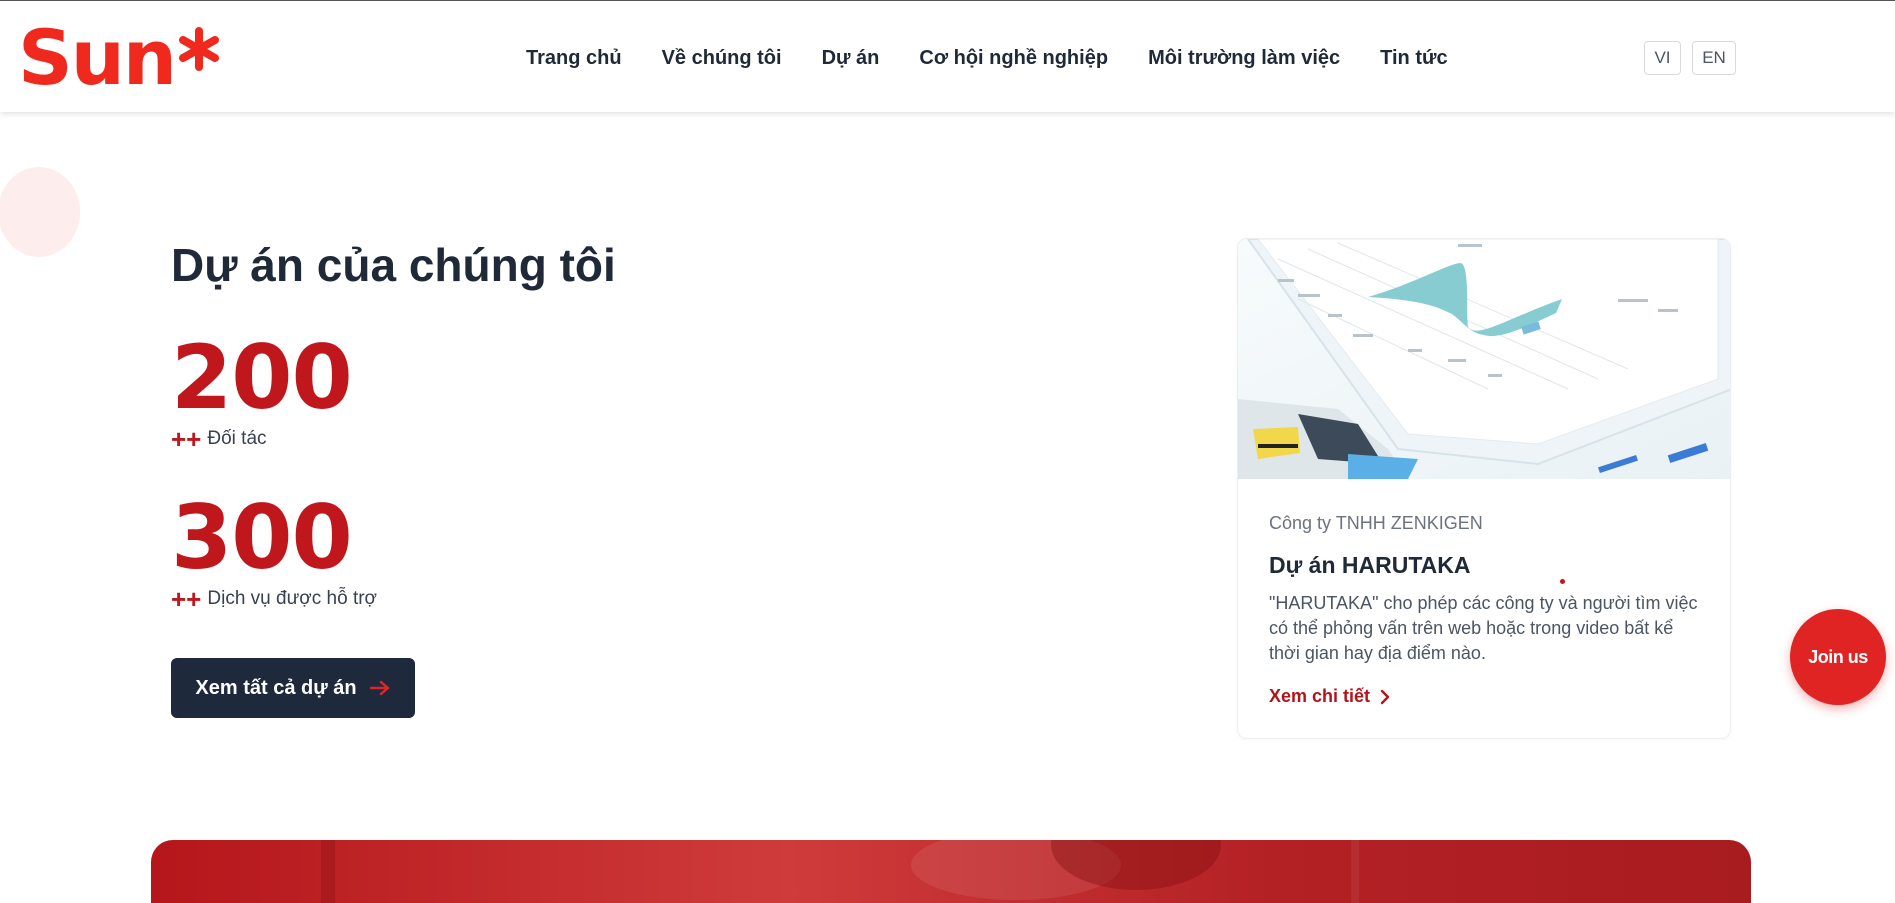 The height and width of the screenshot is (903, 1895). I want to click on nav-environment: Môi trường làm việc, so click(1244, 58).